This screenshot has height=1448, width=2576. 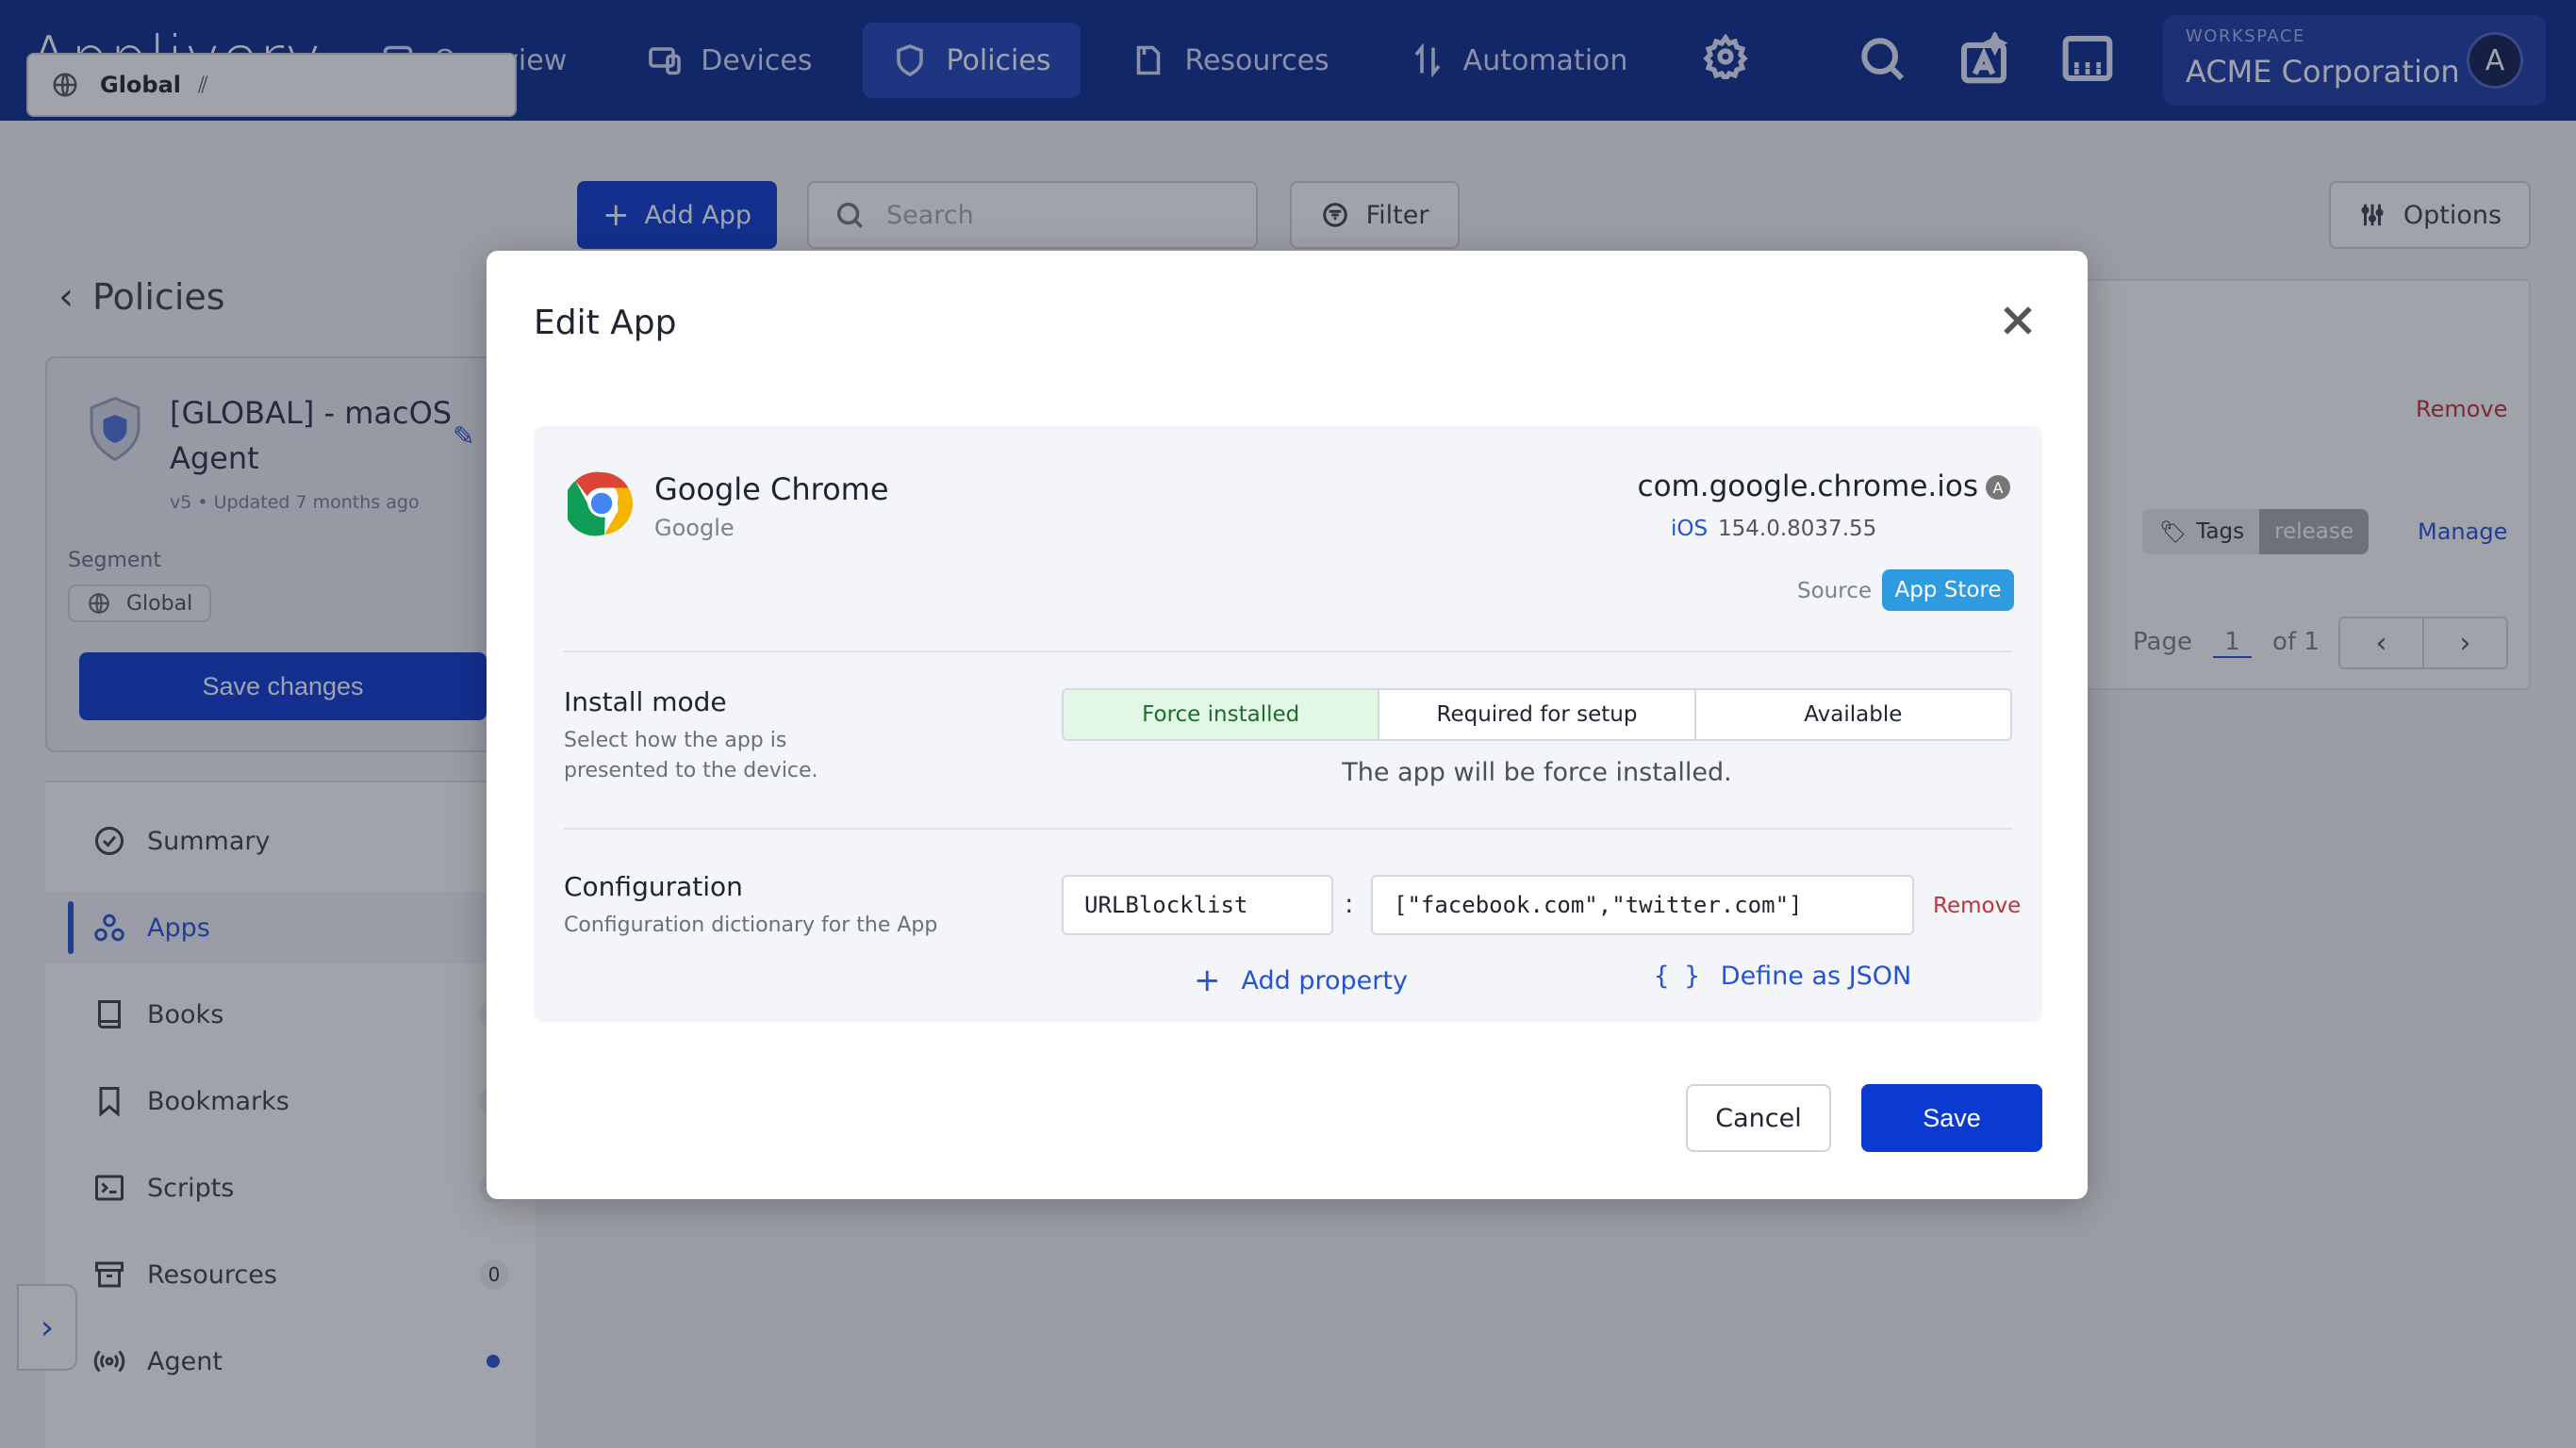 I want to click on close-icon, so click(x=2018, y=320).